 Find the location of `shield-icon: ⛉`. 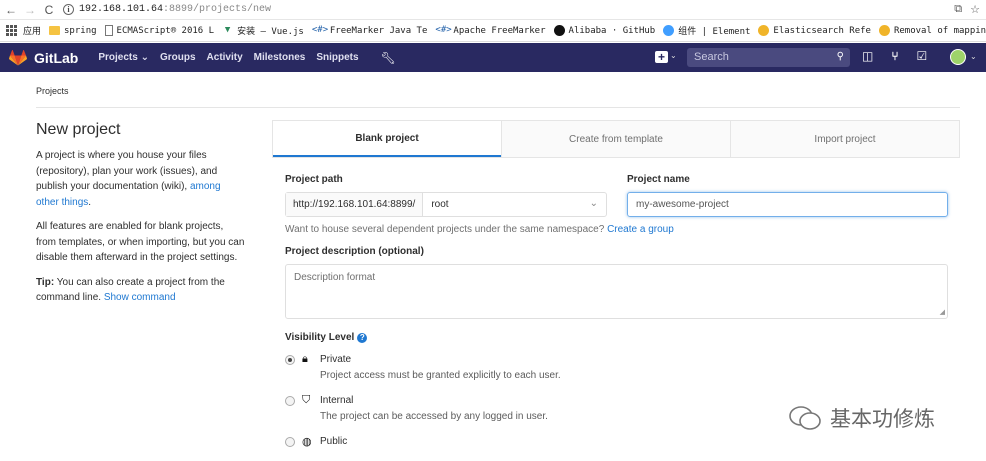

shield-icon: ⛉ is located at coordinates (306, 400).